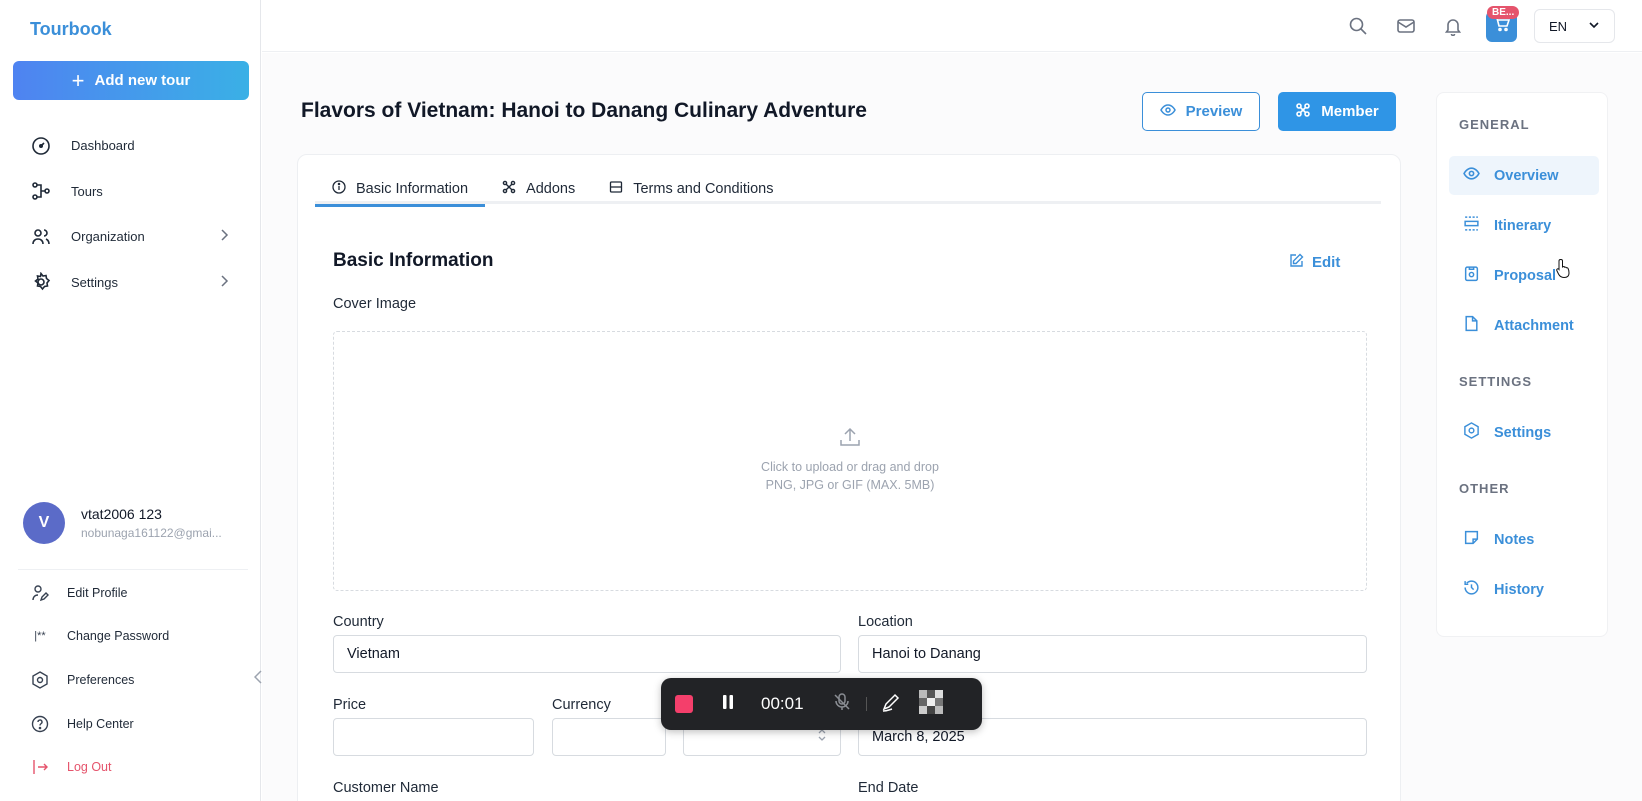  What do you see at coordinates (40, 593) in the screenshot?
I see `user-edit-icon` at bounding box center [40, 593].